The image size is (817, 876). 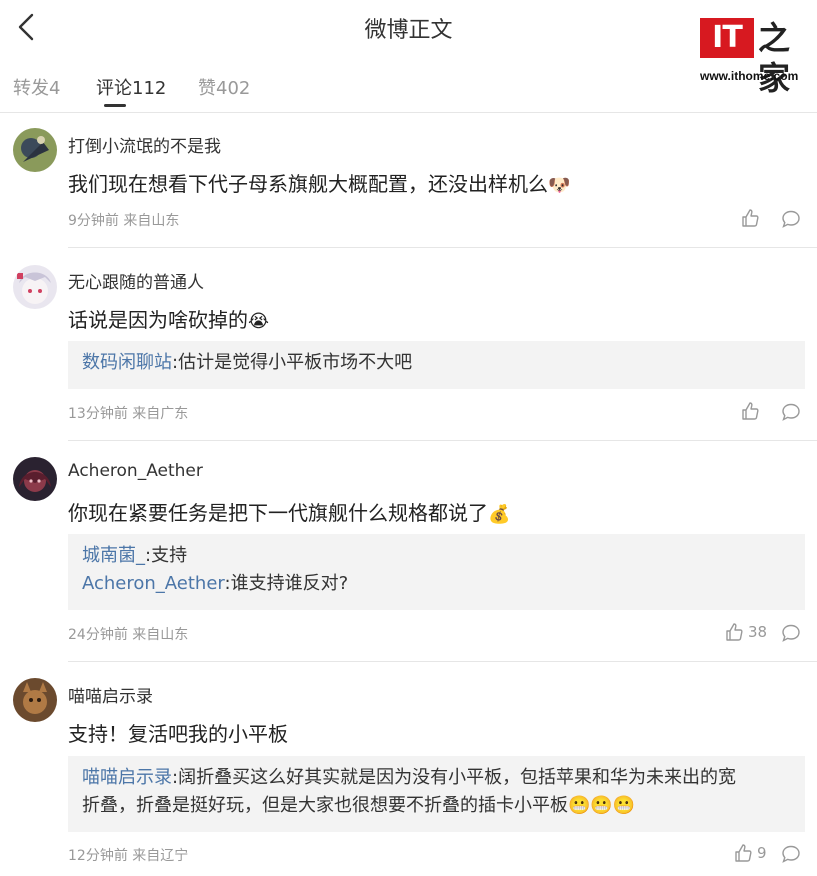 I want to click on tabs-divider, so click(x=408, y=112).